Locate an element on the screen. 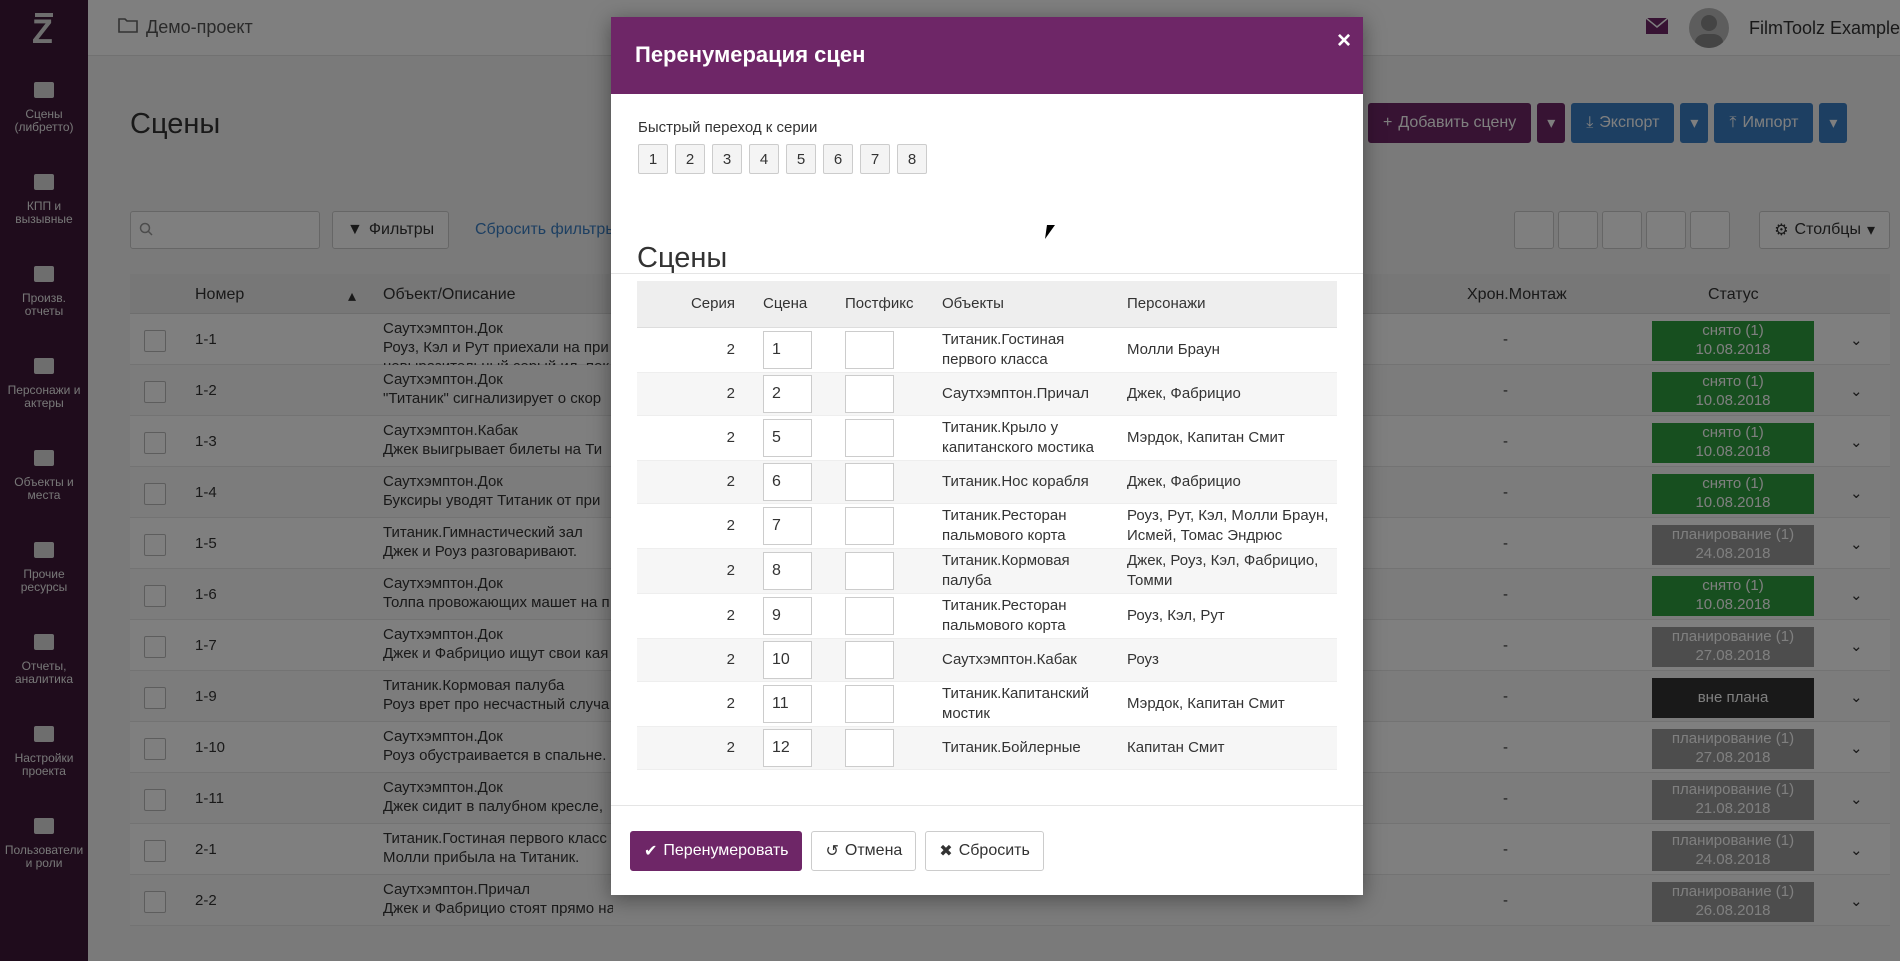  characters-cell: Капитан Смит is located at coordinates (1176, 747).